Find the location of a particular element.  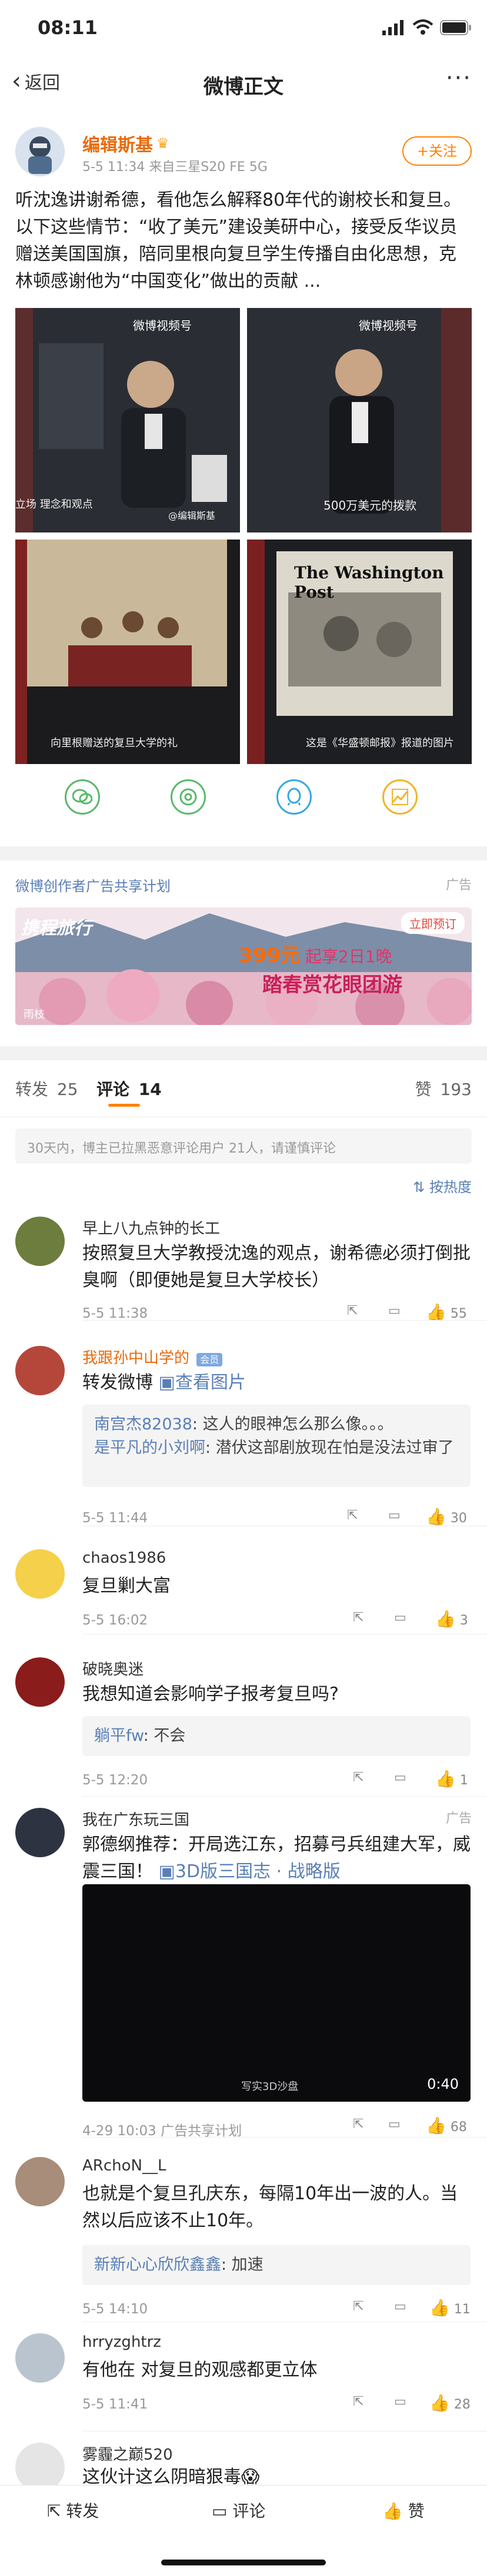

ad-header: 微博创作者广告共享计划 is located at coordinates (93, 885).